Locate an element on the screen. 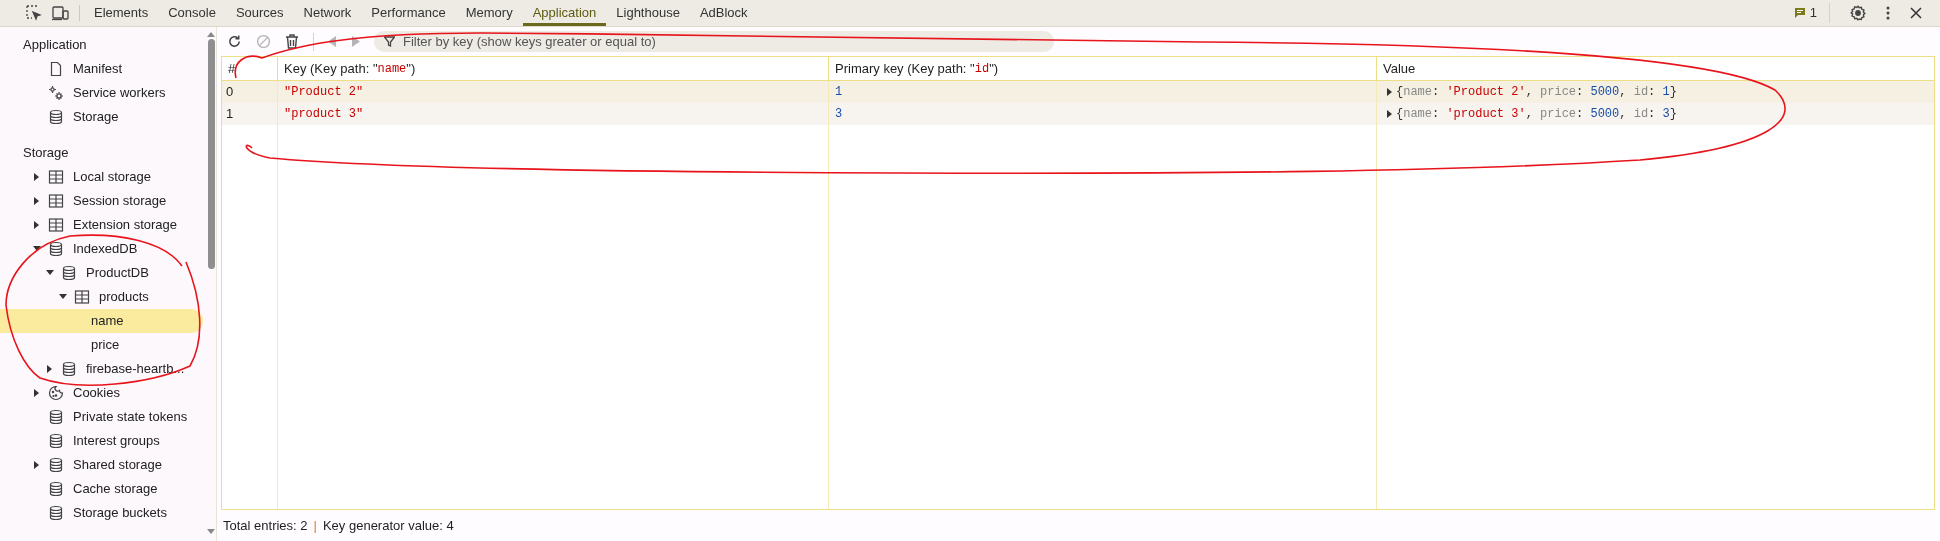 The width and height of the screenshot is (1940, 541). sidebar-item: Session storage is located at coordinates (101, 201).